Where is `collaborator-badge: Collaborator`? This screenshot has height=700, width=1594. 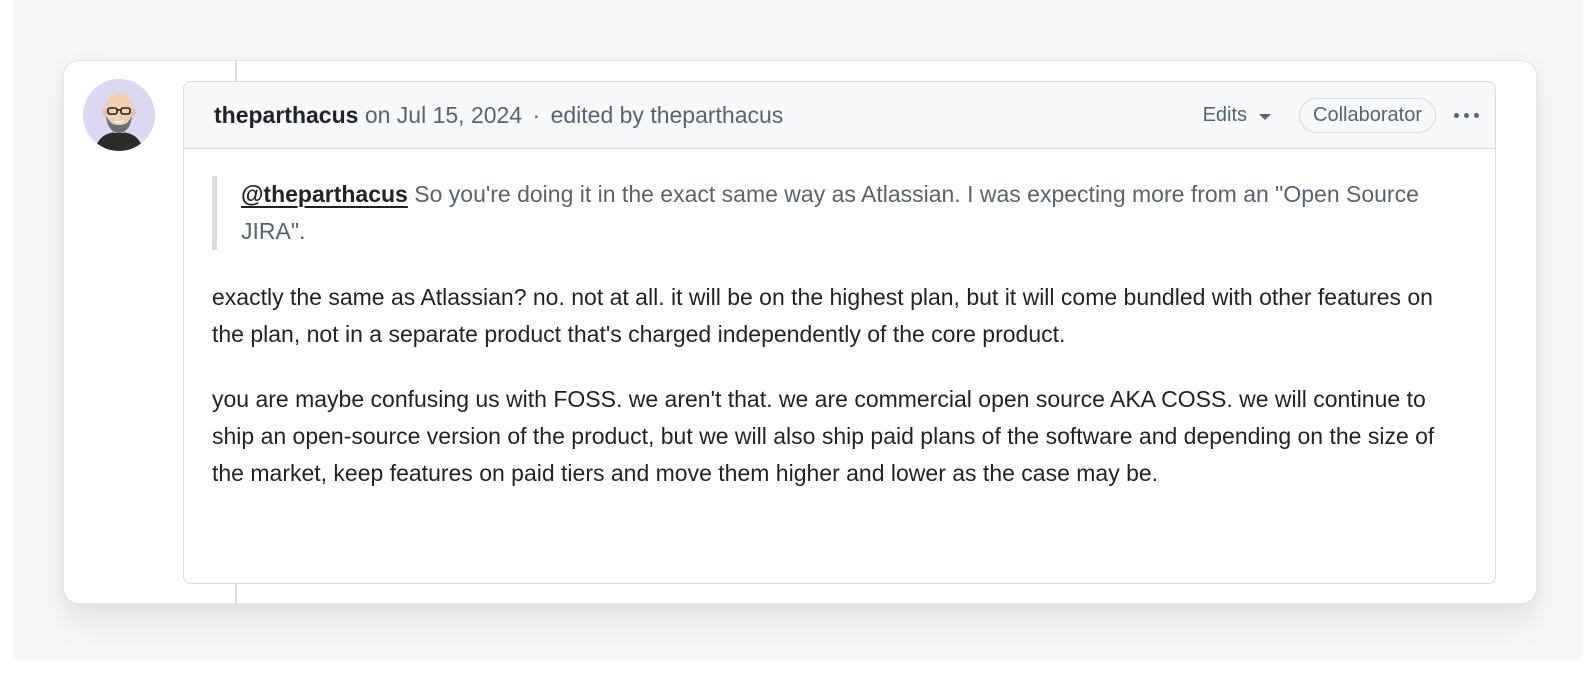
collaborator-badge: Collaborator is located at coordinates (1367, 115).